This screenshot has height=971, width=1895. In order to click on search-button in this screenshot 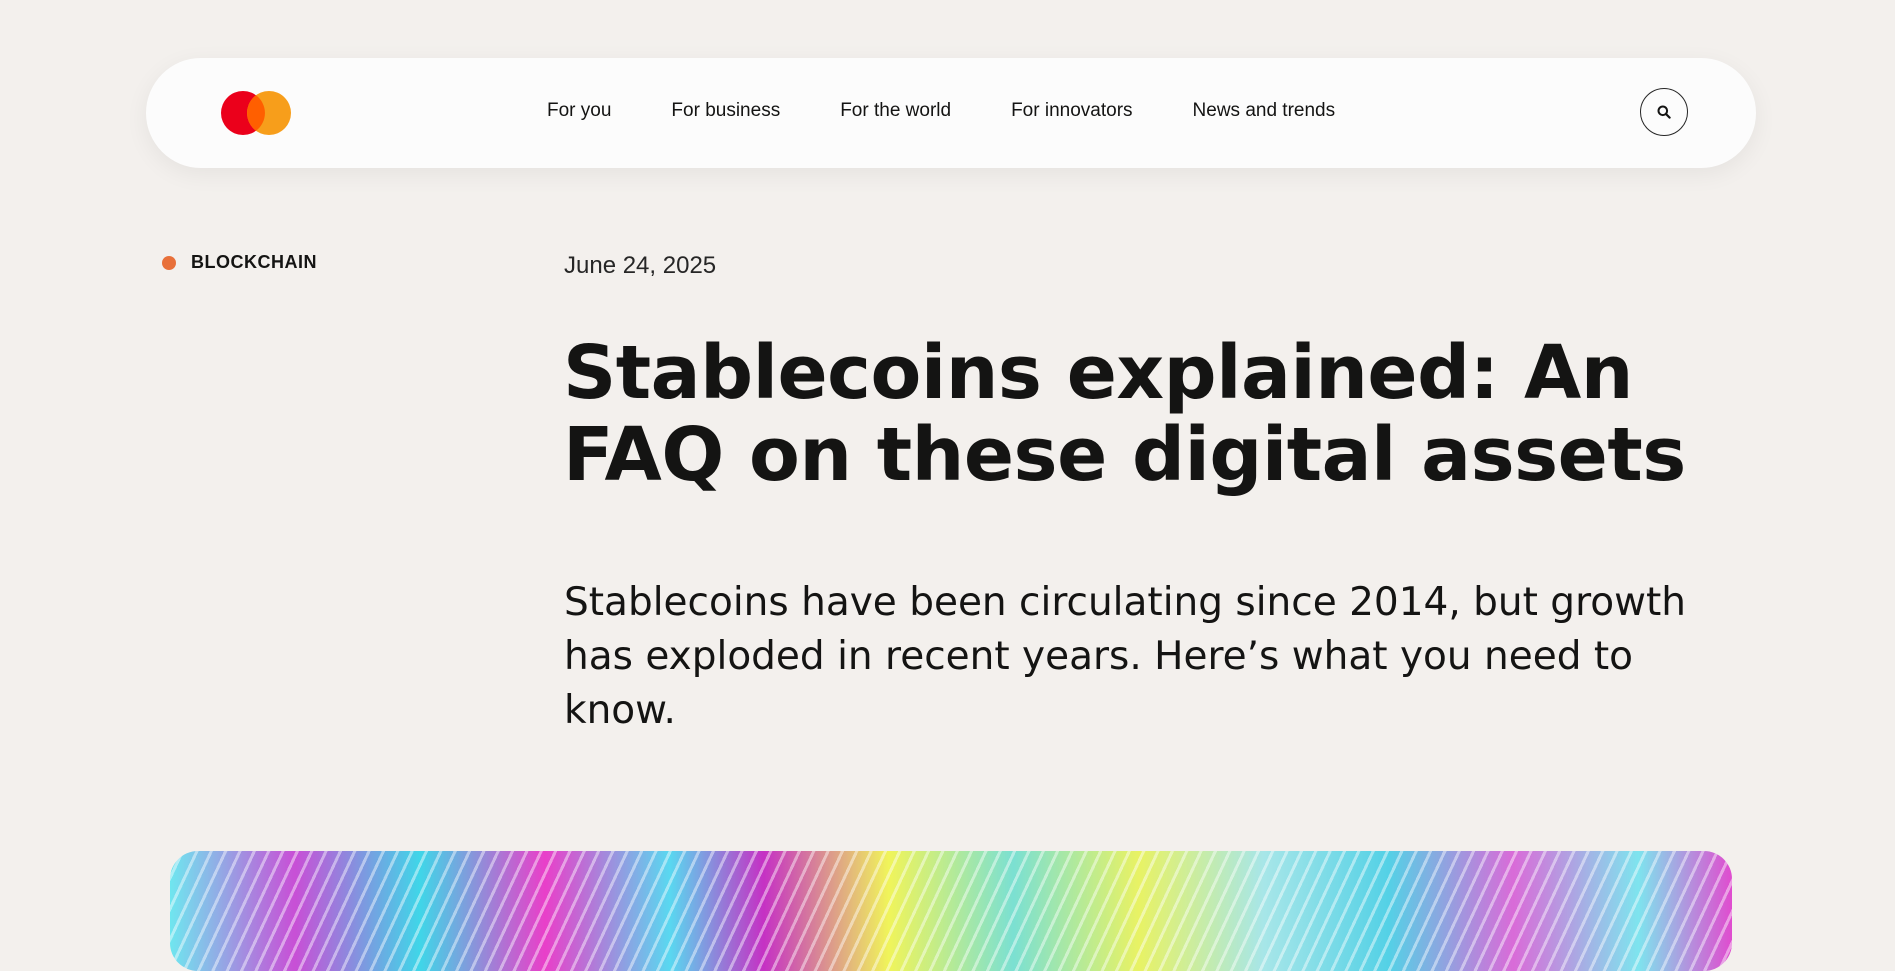, I will do `click(1664, 112)`.